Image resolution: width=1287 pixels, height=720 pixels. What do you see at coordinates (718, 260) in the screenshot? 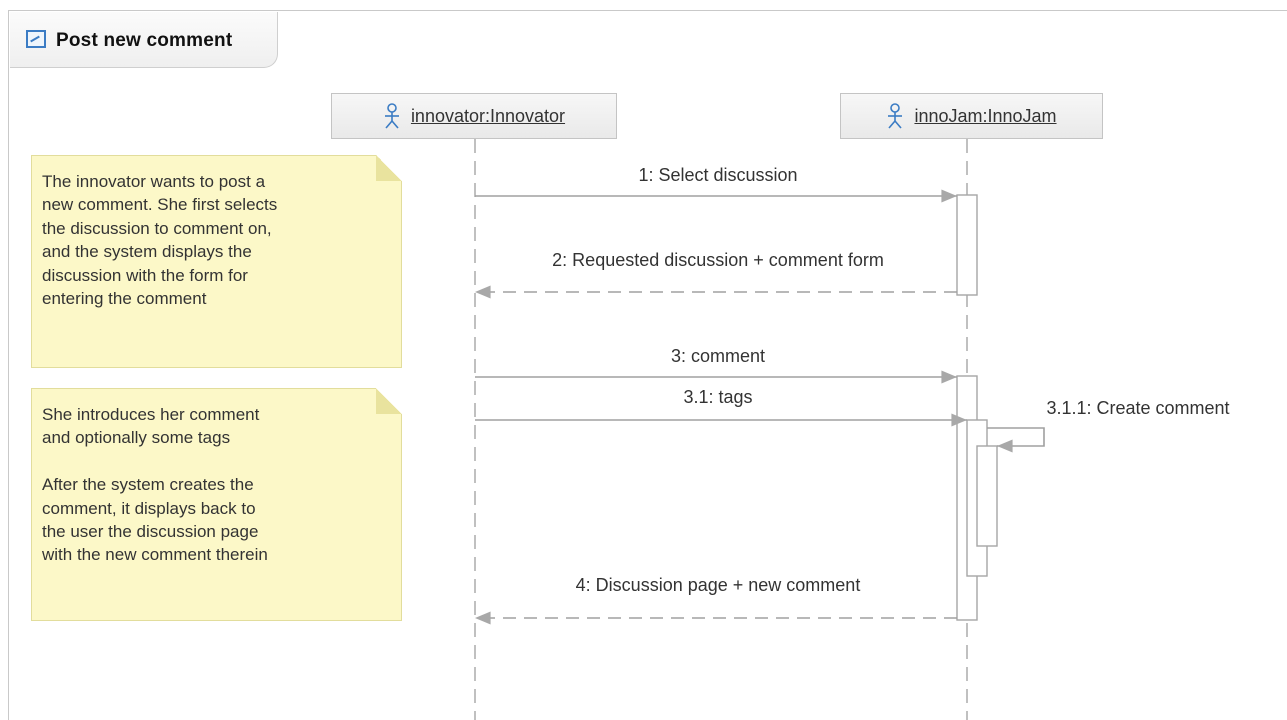
I see `message-label: 2: Requested discussion + comment form` at bounding box center [718, 260].